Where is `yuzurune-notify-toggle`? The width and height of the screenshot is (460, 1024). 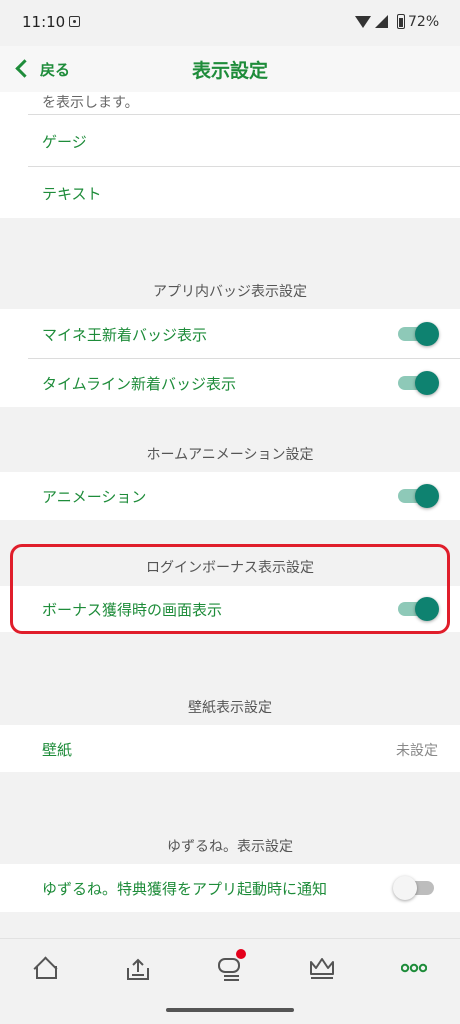
yuzurune-notify-toggle is located at coordinates (413, 888).